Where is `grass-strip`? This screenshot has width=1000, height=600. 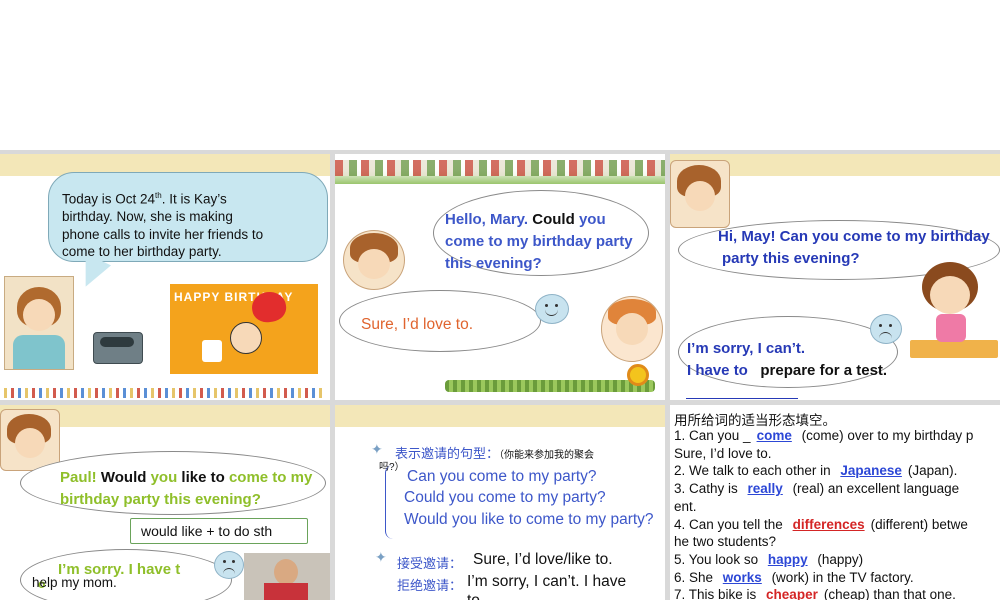 grass-strip is located at coordinates (550, 386).